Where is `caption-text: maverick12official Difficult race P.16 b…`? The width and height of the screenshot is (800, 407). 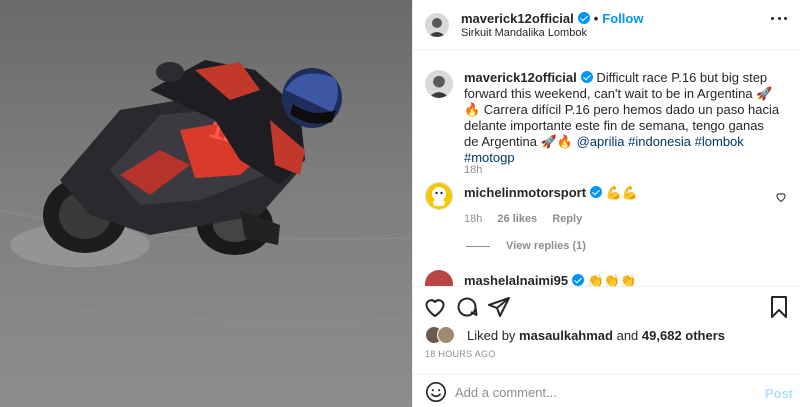 caption-text: maverick12official Difficult race P.16 b… is located at coordinates (622, 118).